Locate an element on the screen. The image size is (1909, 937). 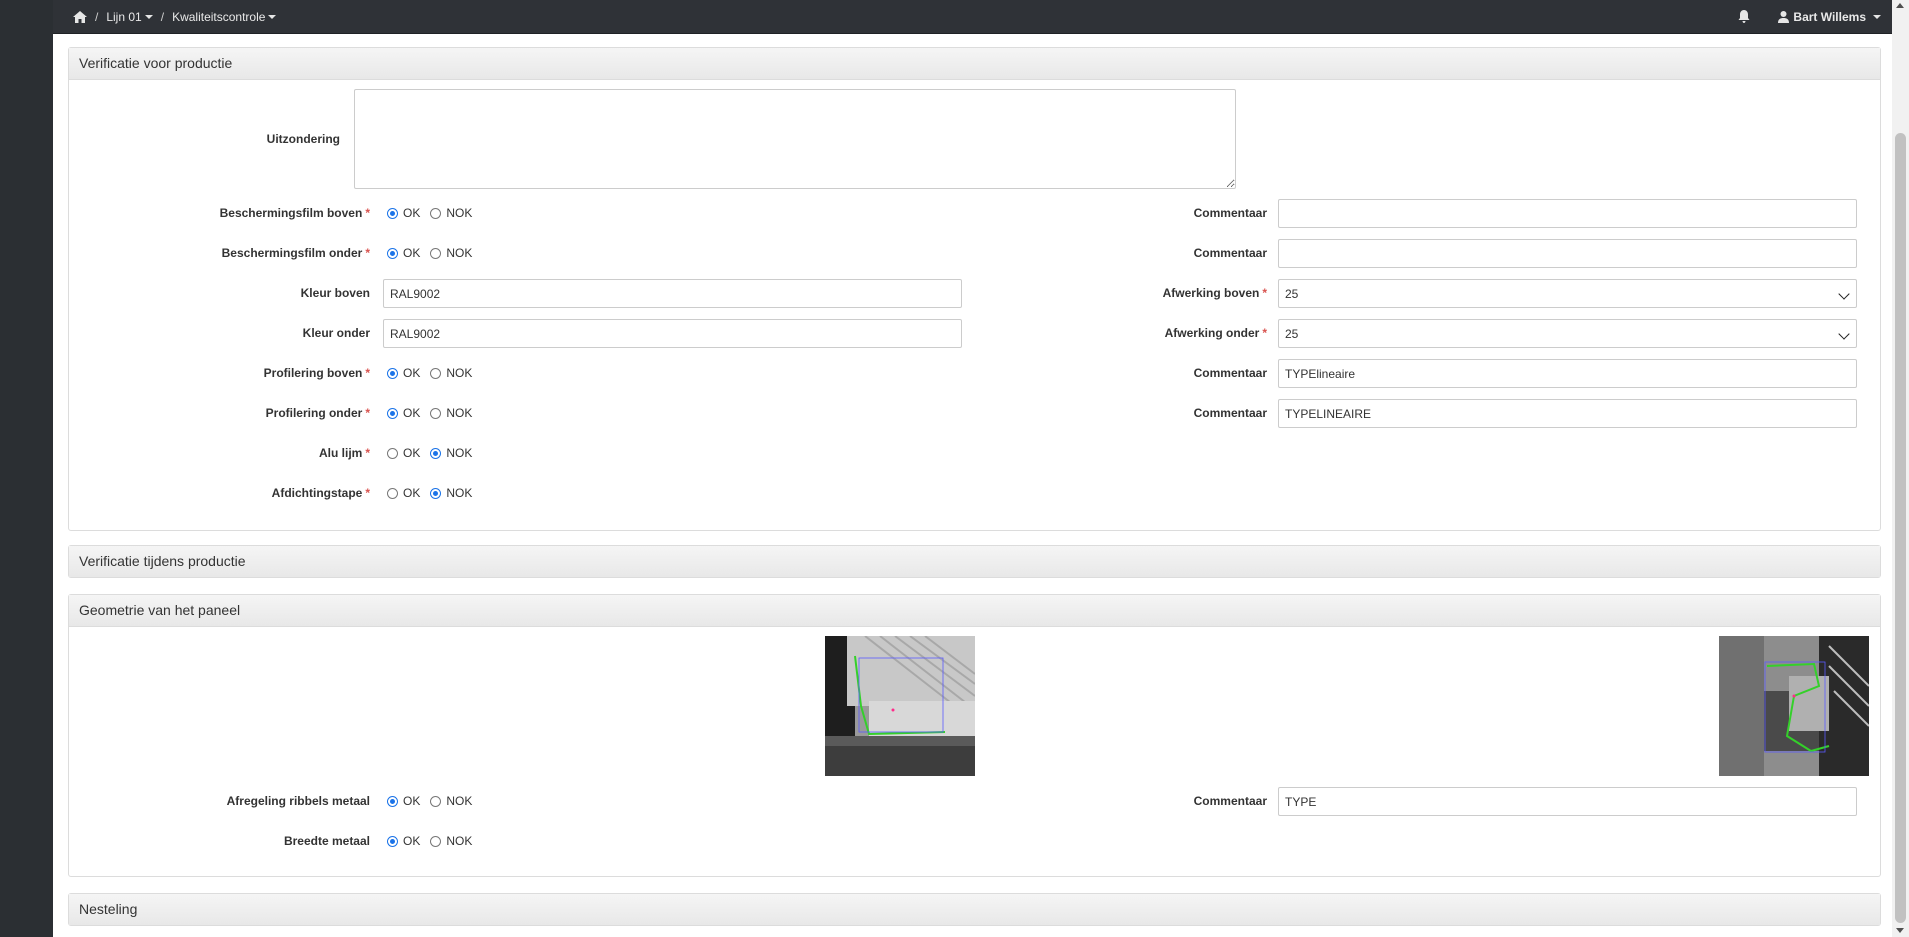
afregeling-ribbels-metaal-radio-group: OK NOK is located at coordinates (434, 801).